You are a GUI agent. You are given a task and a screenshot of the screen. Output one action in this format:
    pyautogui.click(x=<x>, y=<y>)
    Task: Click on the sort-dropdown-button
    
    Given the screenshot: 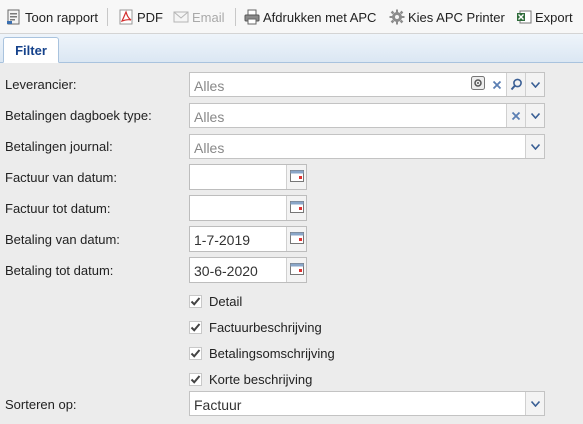 What is the action you would take?
    pyautogui.click(x=534, y=403)
    